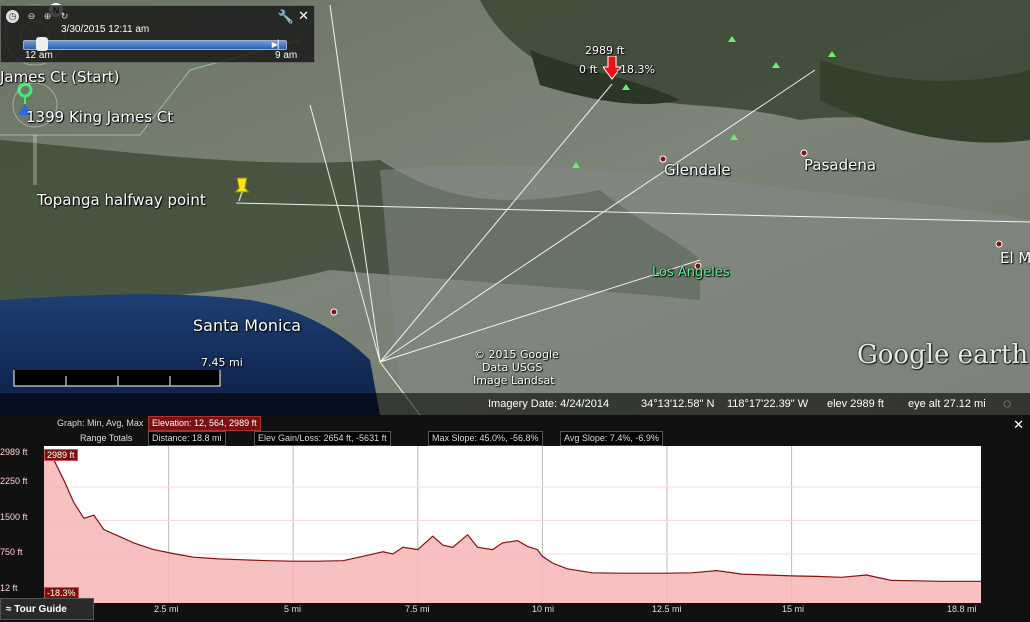 The width and height of the screenshot is (1030, 622). Describe the element at coordinates (286, 55) in the screenshot. I see `time-end-label: 9 am` at that location.